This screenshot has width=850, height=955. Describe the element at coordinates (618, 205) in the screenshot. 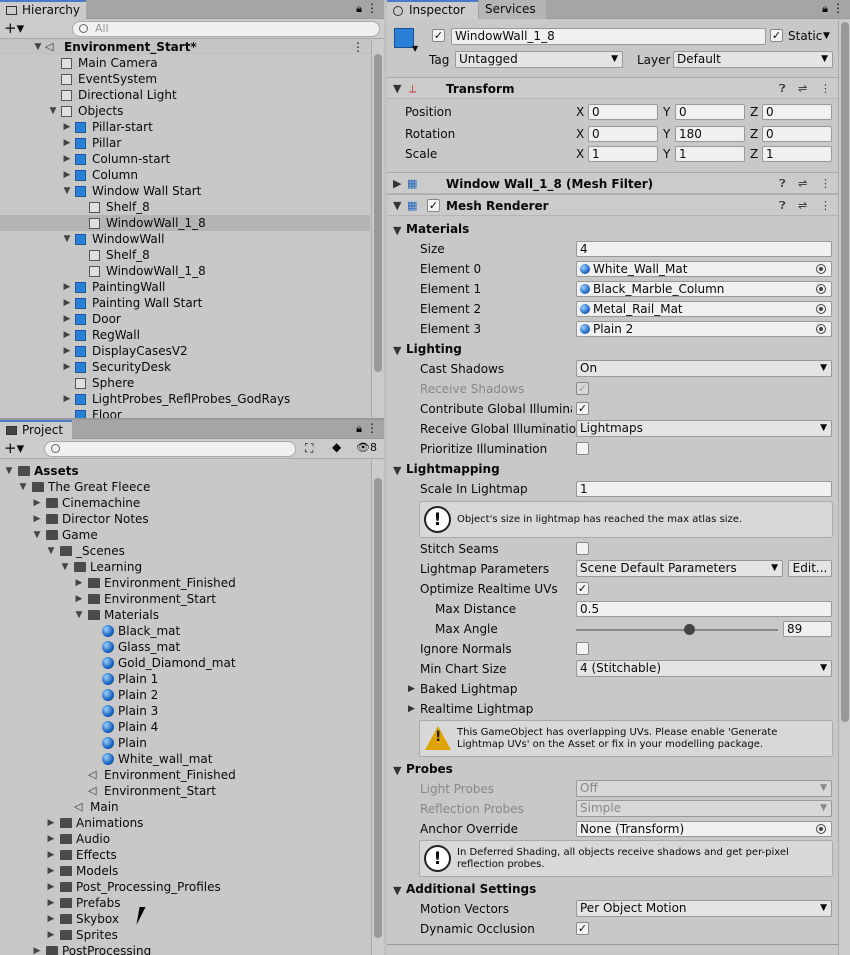

I see `mesh-renderer-header: ▼ ▦ ✓ Mesh Renderer ❓︎ ⇌ ⋮` at that location.